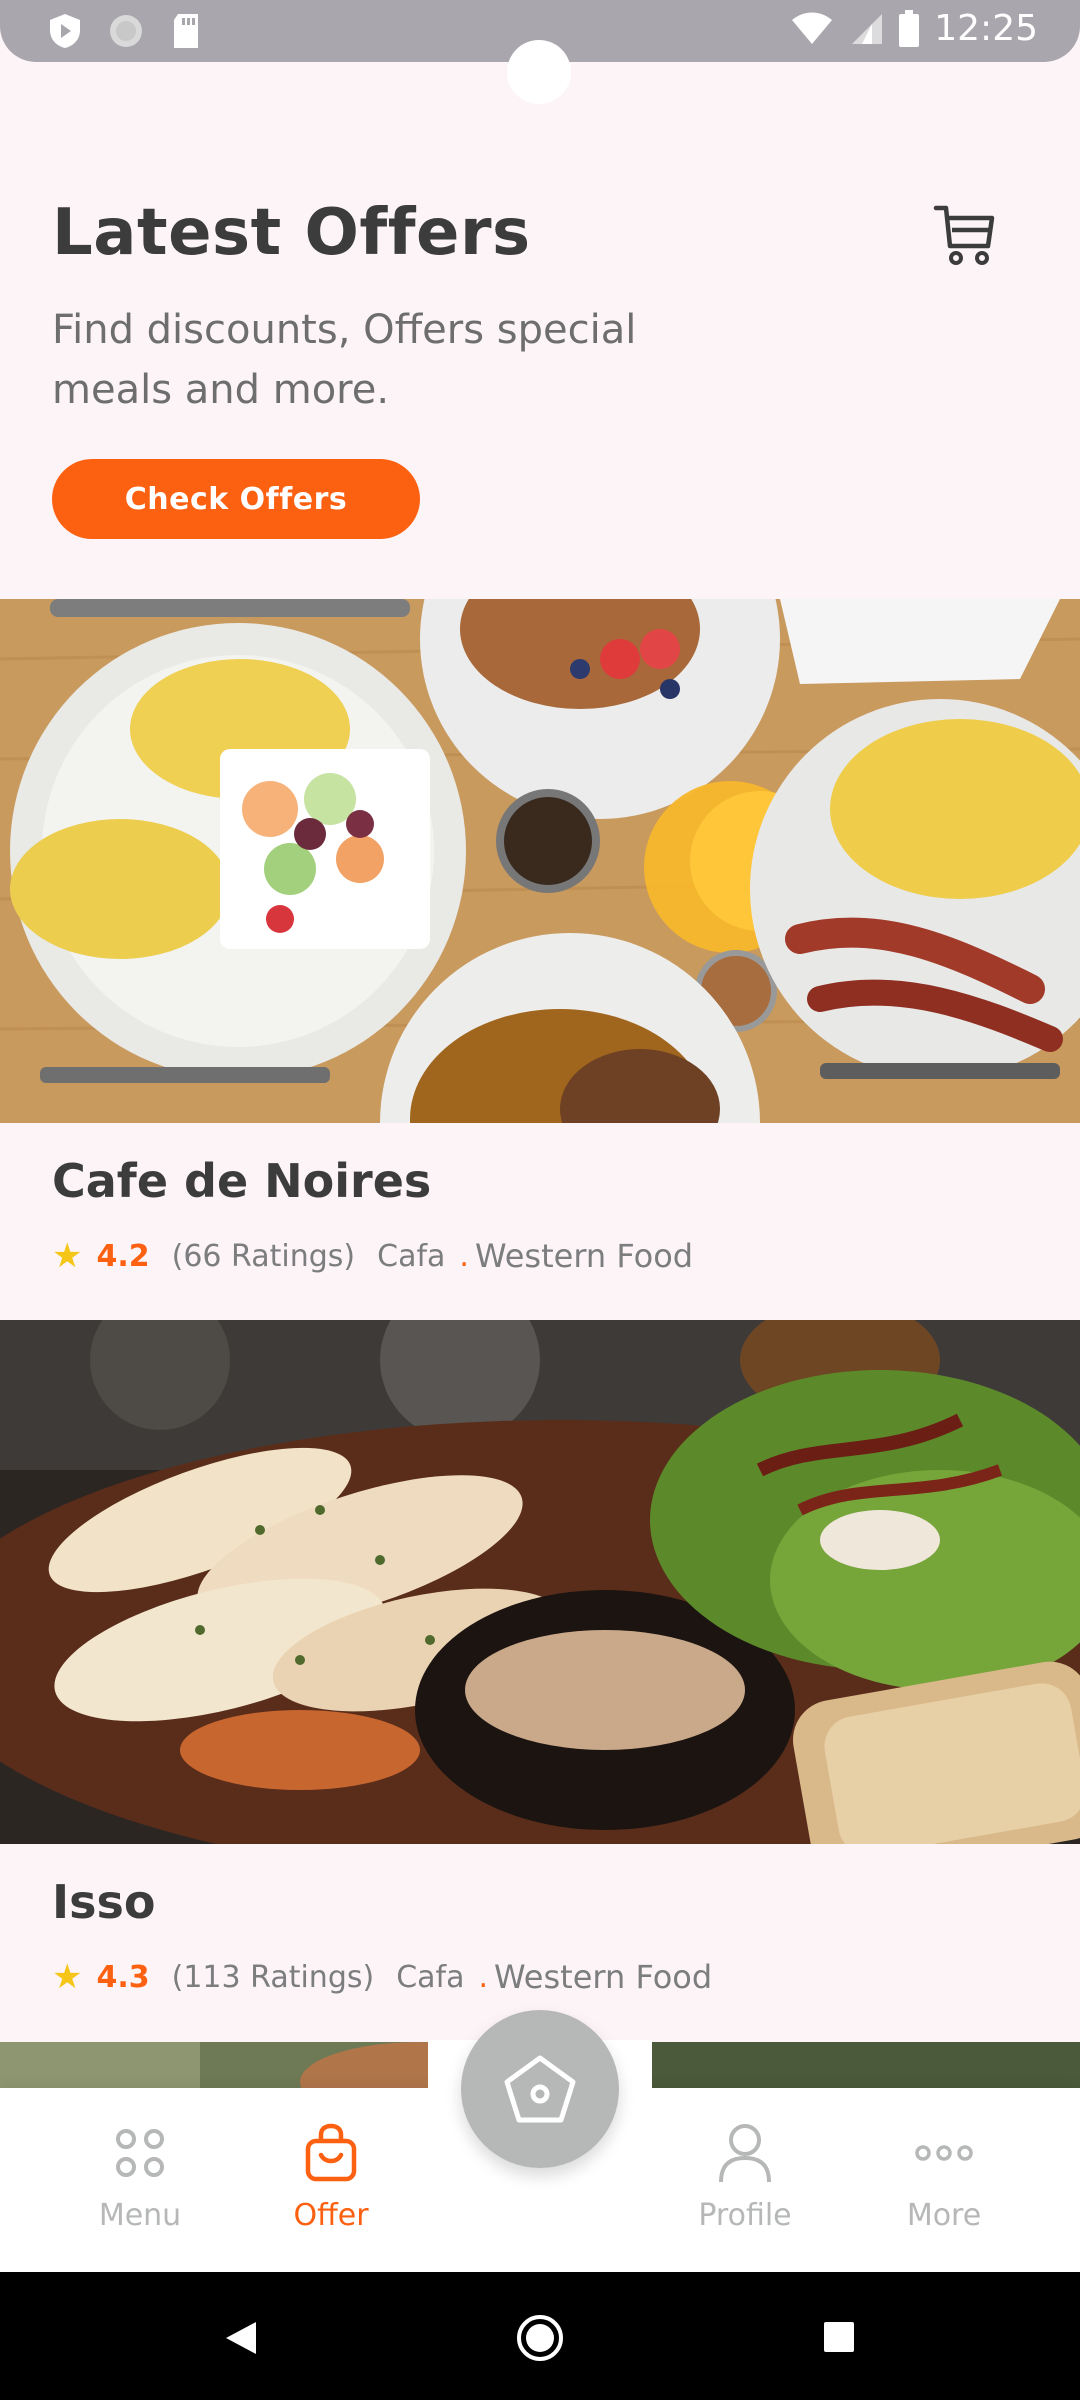  Describe the element at coordinates (126, 31) in the screenshot. I see `circle-status-icon` at that location.